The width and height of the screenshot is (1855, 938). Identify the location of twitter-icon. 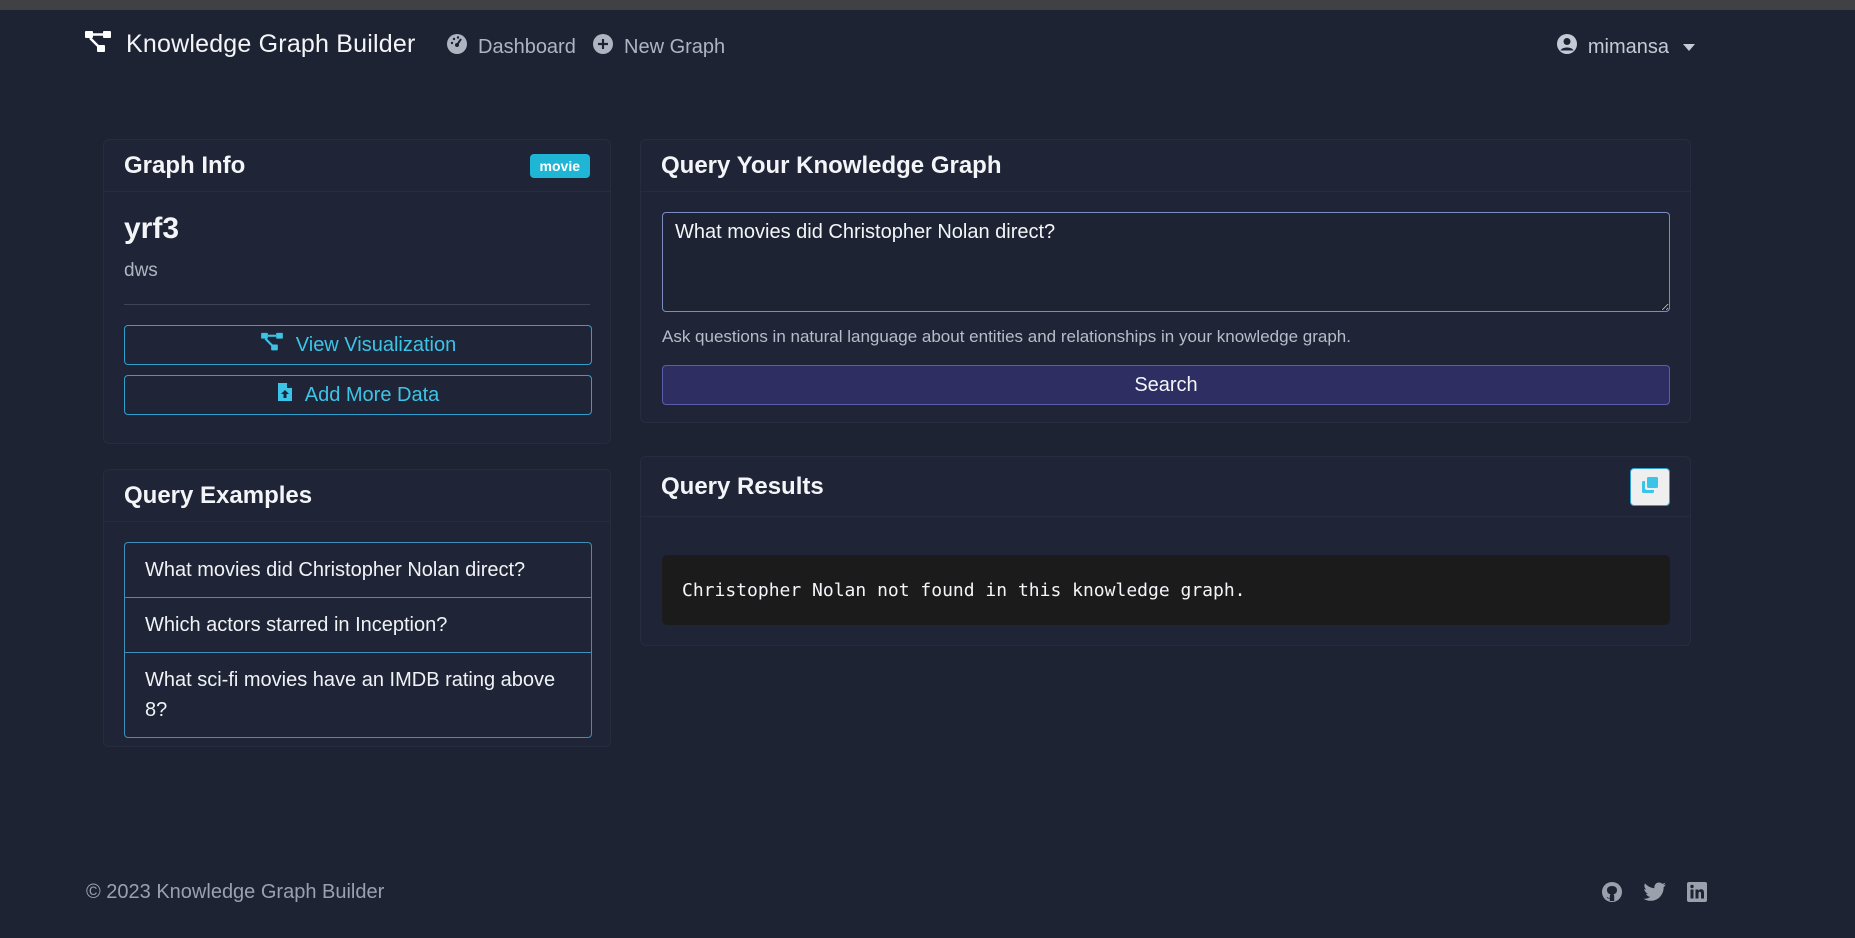
(1655, 892).